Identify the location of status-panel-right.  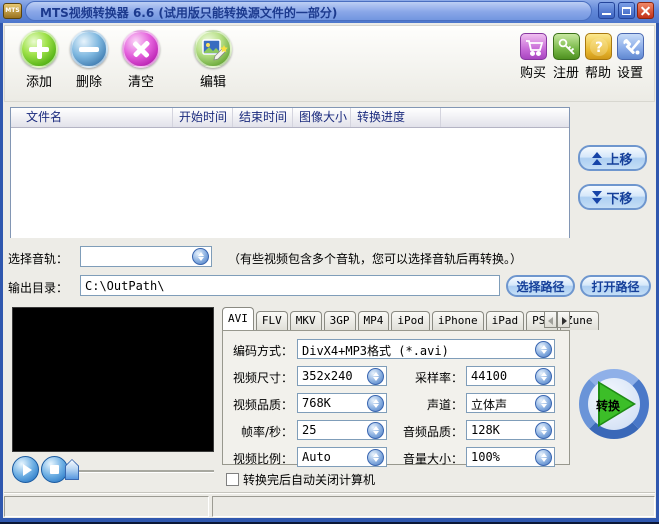
(433, 506).